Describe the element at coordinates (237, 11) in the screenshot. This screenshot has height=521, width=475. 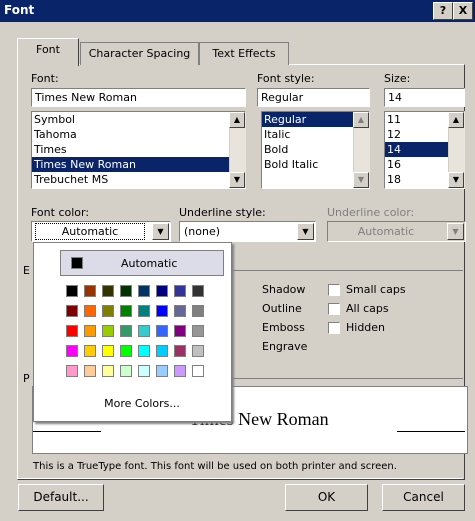
I see `title-bar` at that location.